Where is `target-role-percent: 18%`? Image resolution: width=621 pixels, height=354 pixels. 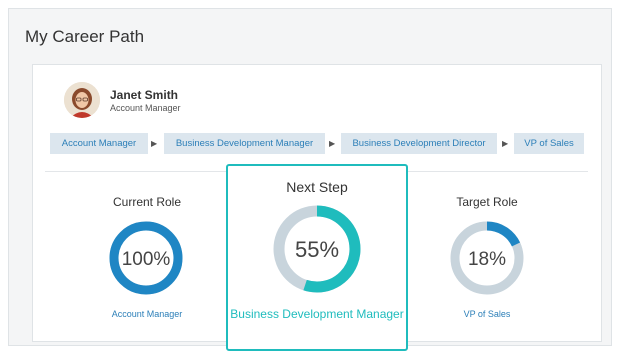
target-role-percent: 18% is located at coordinates (487, 259).